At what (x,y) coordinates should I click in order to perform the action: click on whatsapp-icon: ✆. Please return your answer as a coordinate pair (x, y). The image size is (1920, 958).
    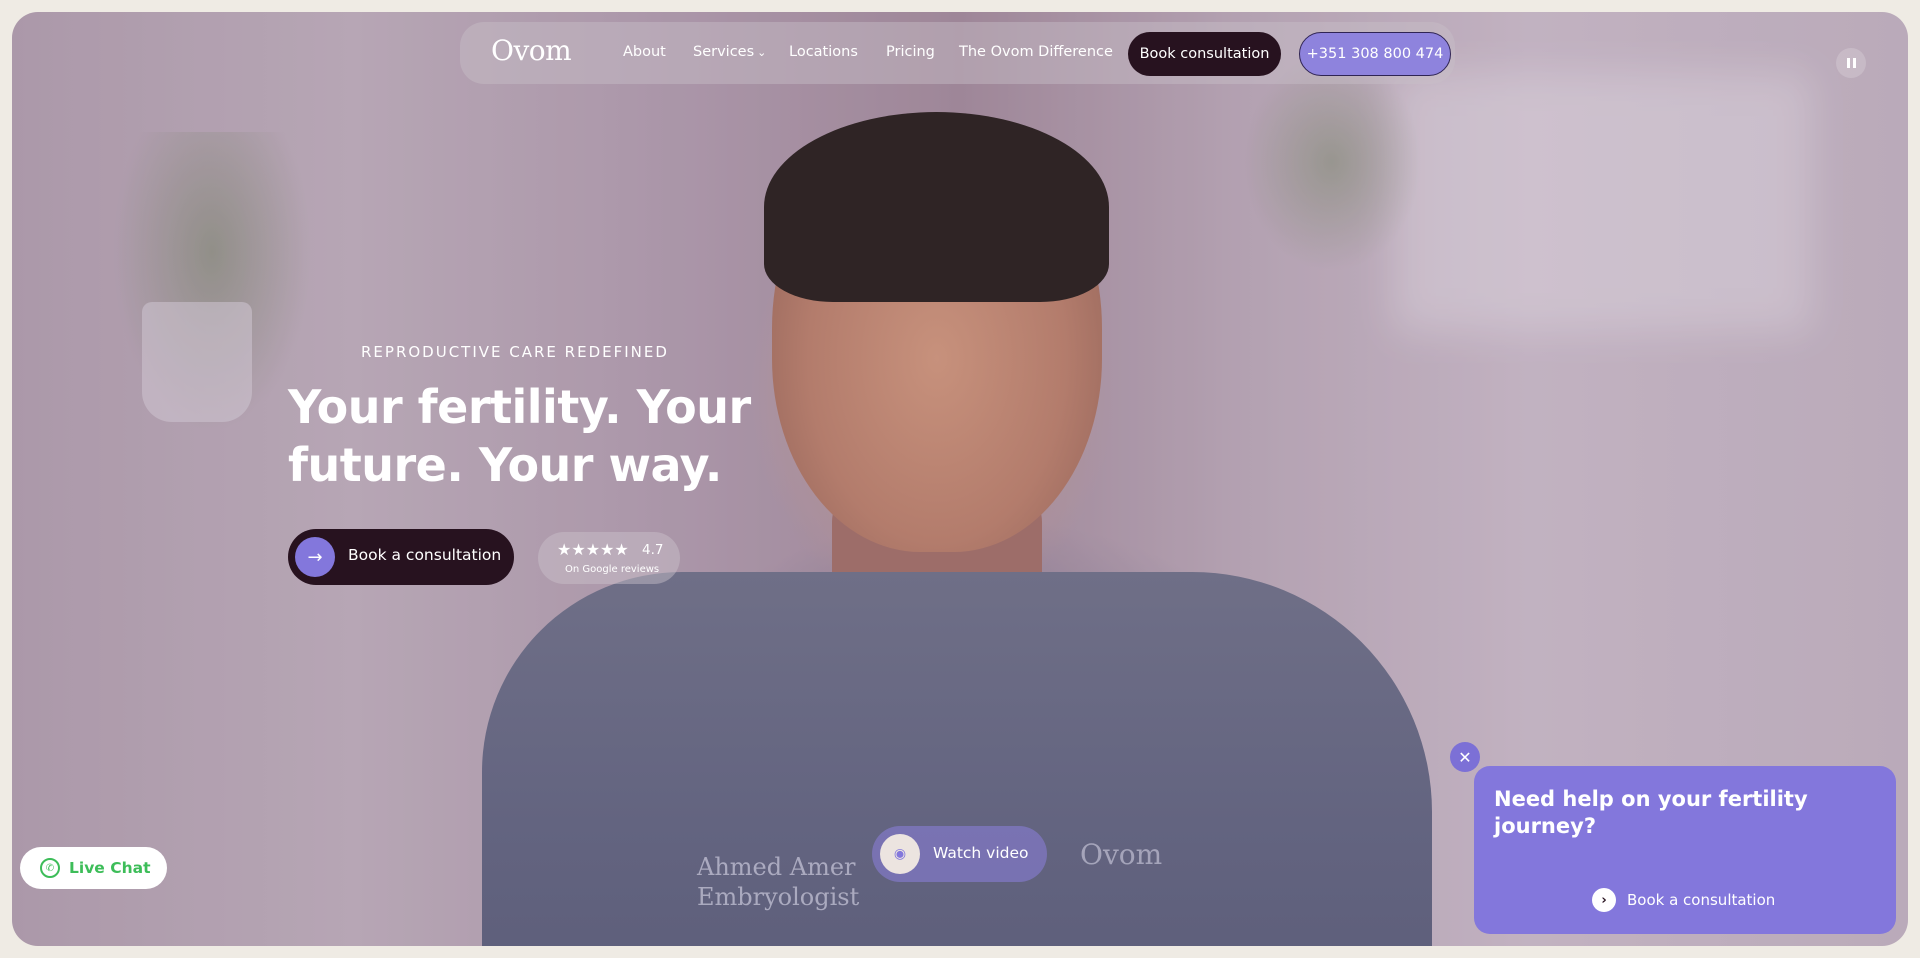
    Looking at the image, I should click on (50, 868).